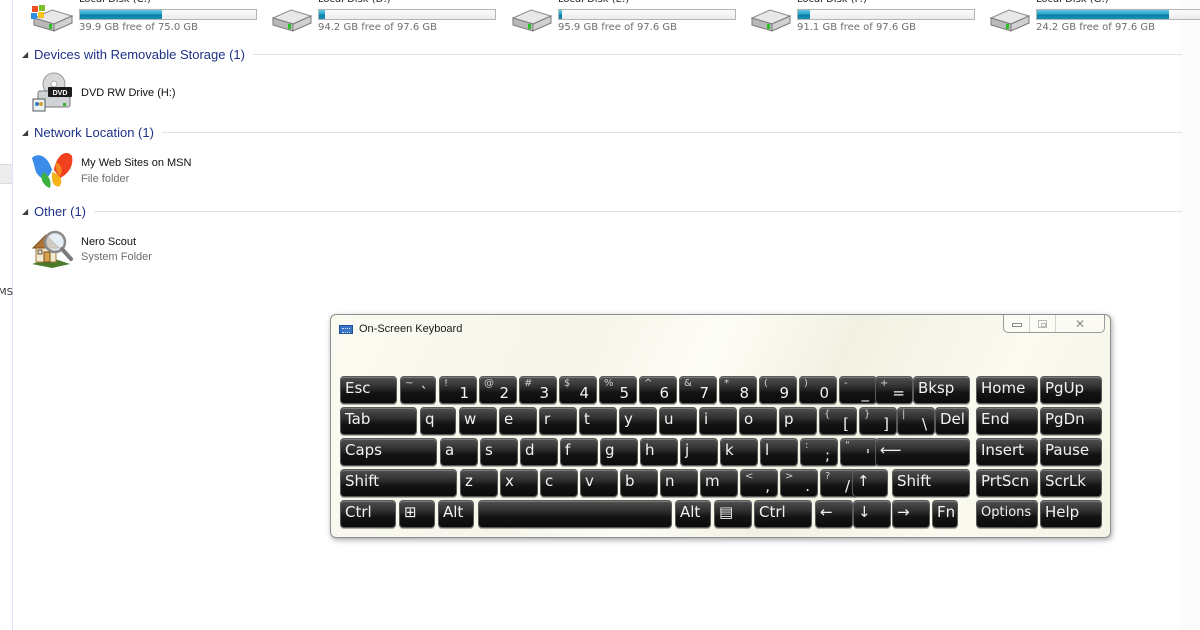 The image size is (1200, 630). What do you see at coordinates (578, 390) in the screenshot?
I see `key-symbol: $4` at bounding box center [578, 390].